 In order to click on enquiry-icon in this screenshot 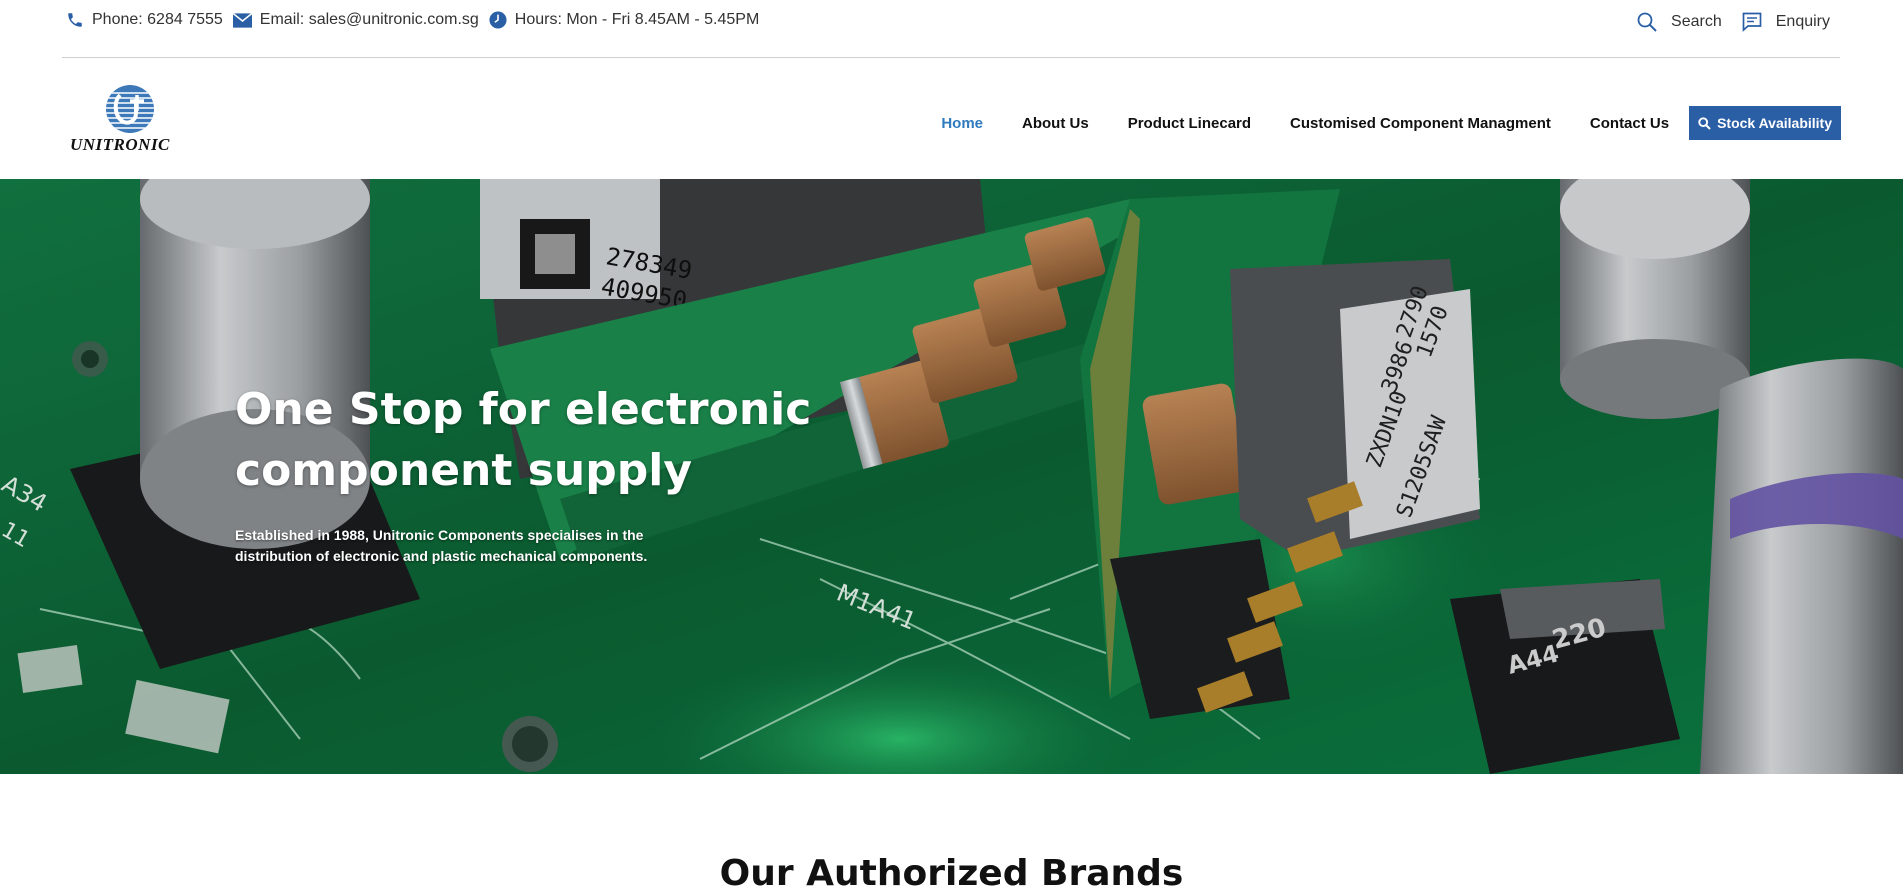, I will do `click(1752, 22)`.